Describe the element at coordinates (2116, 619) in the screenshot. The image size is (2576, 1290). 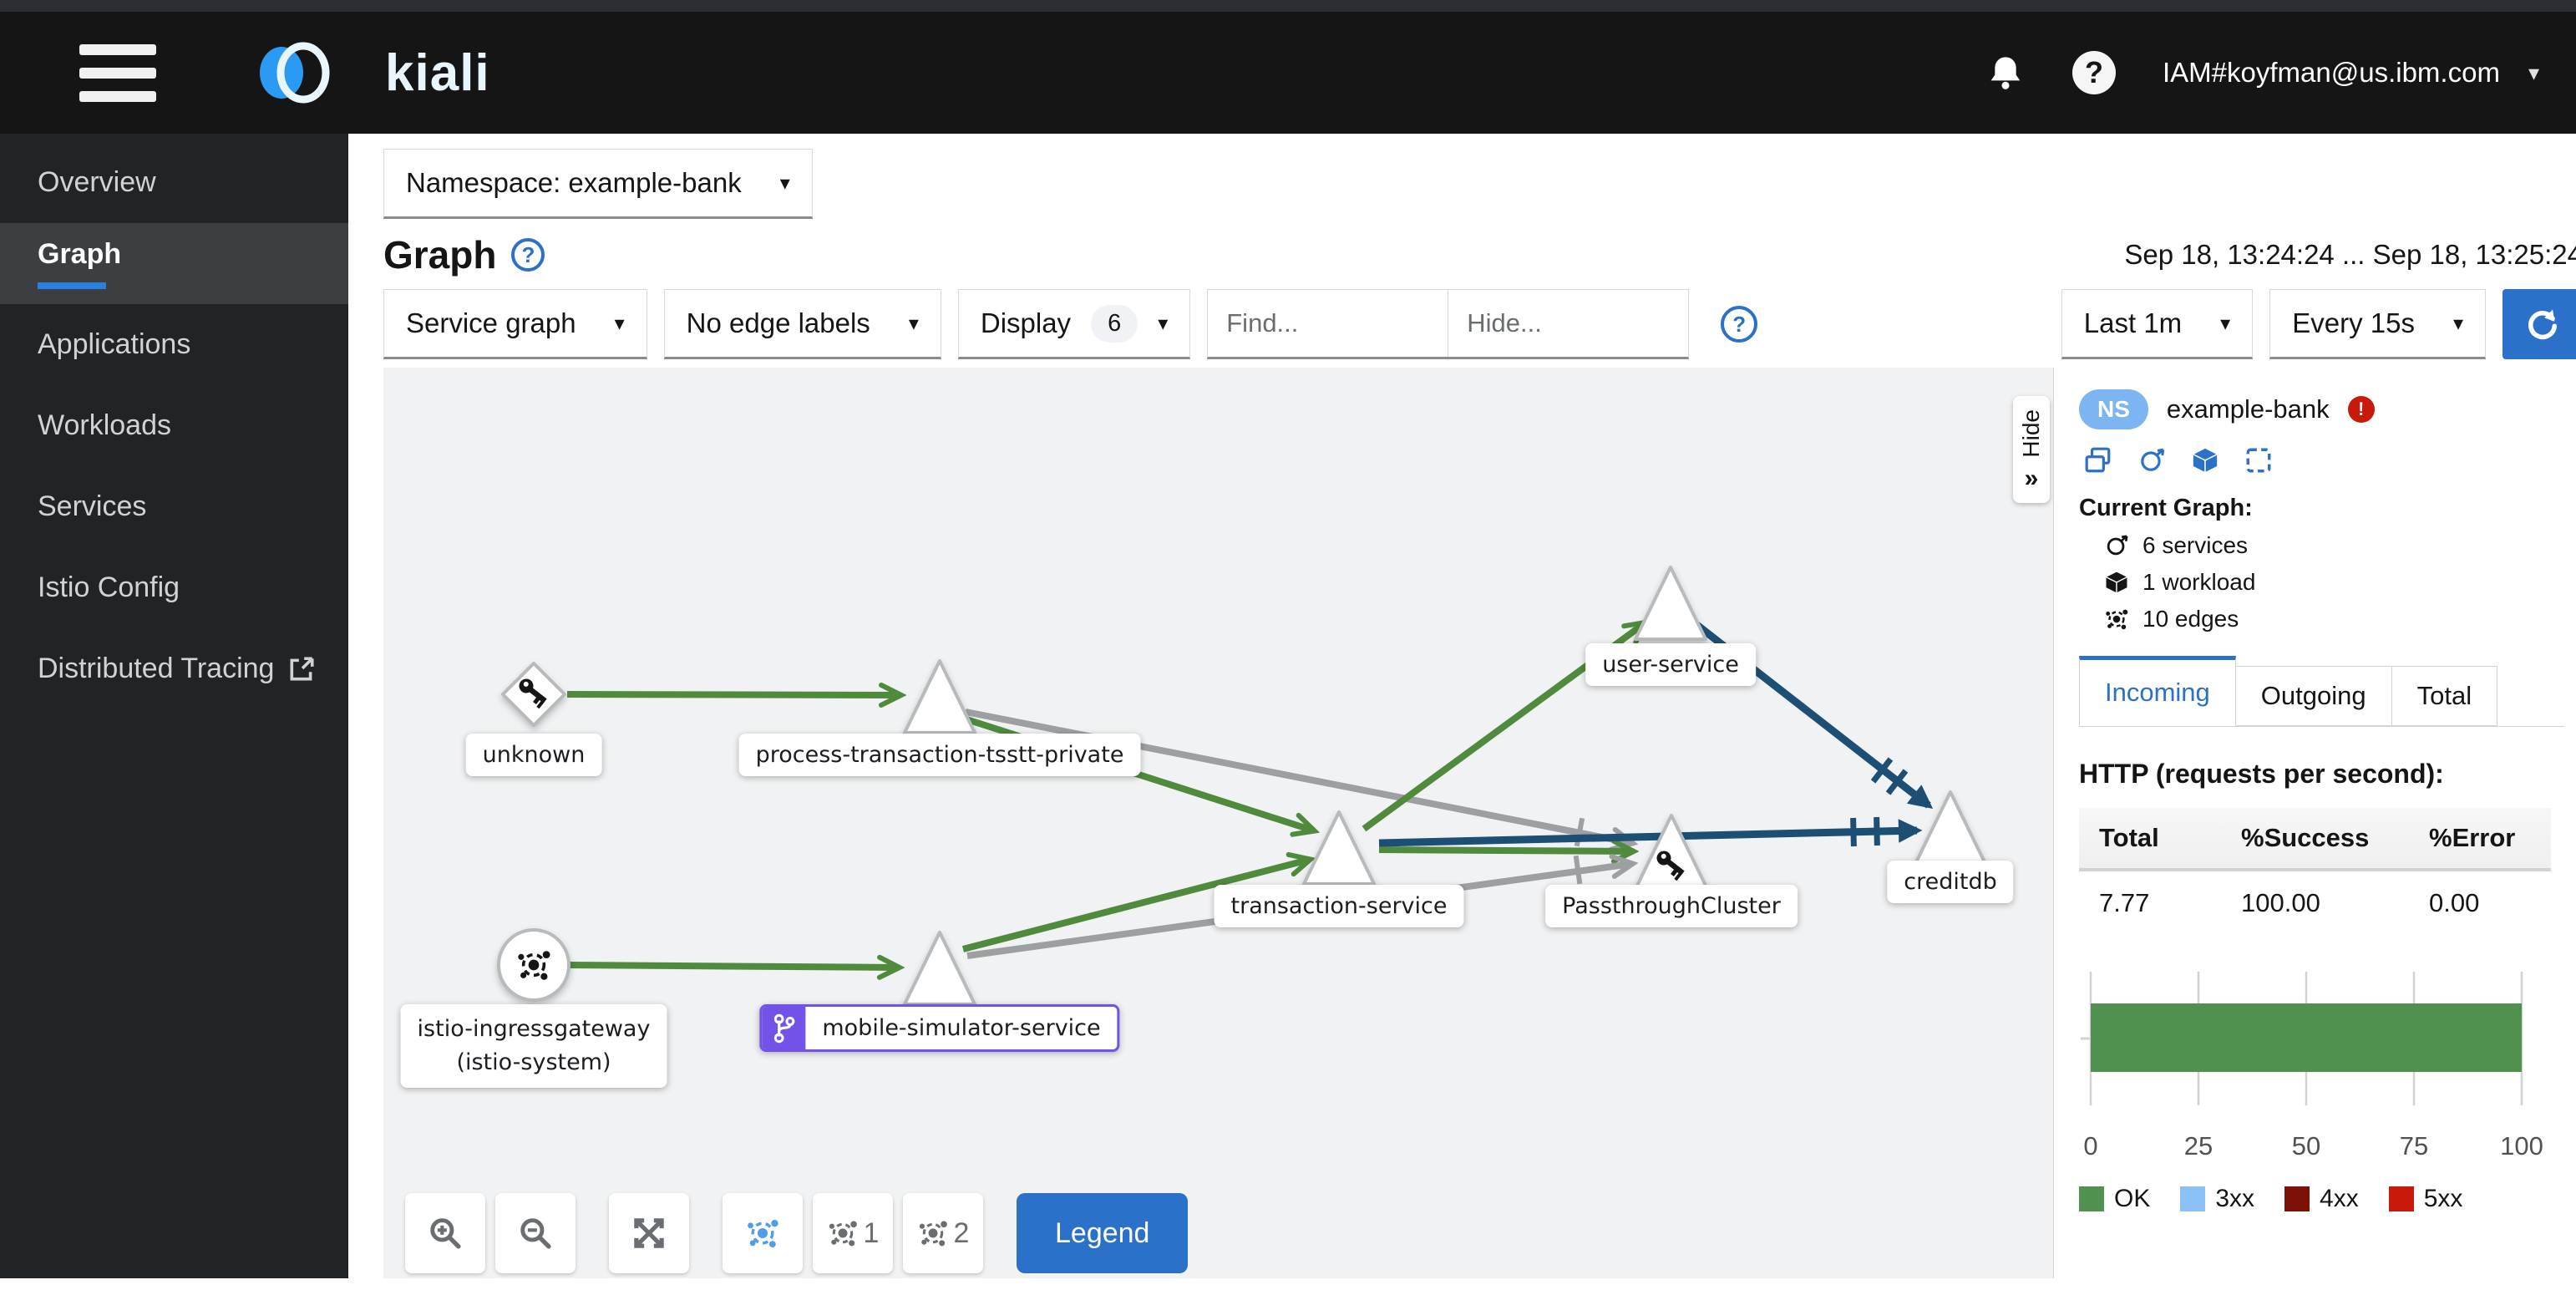
I see `edges-icon` at that location.